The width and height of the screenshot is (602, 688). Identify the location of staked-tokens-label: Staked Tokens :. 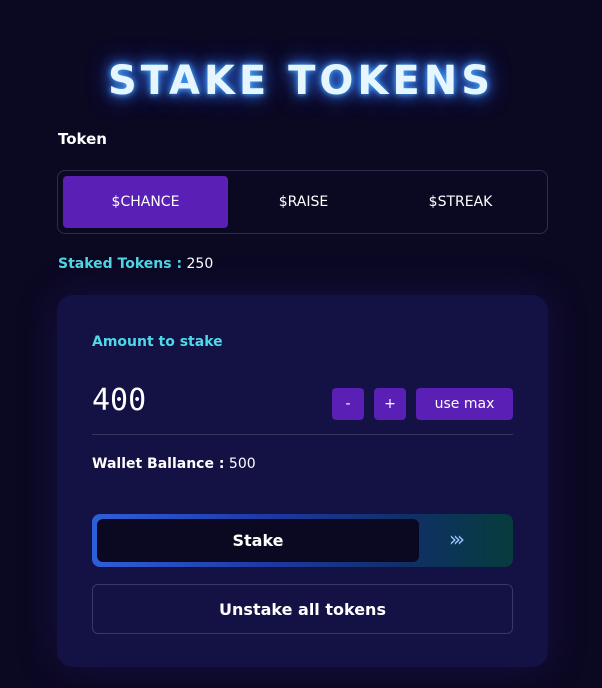
(120, 264).